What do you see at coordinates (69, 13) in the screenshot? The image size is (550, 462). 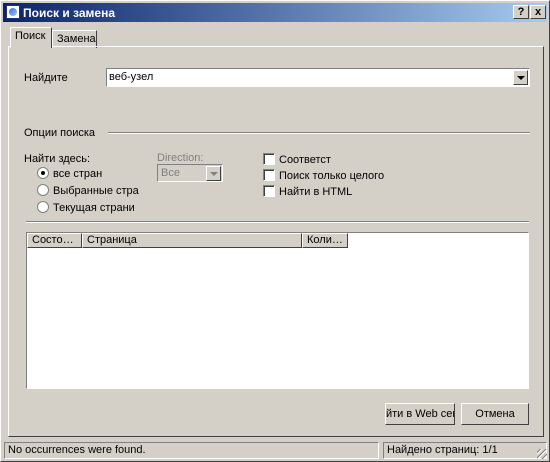 I see `window-title: Поиск и замена` at bounding box center [69, 13].